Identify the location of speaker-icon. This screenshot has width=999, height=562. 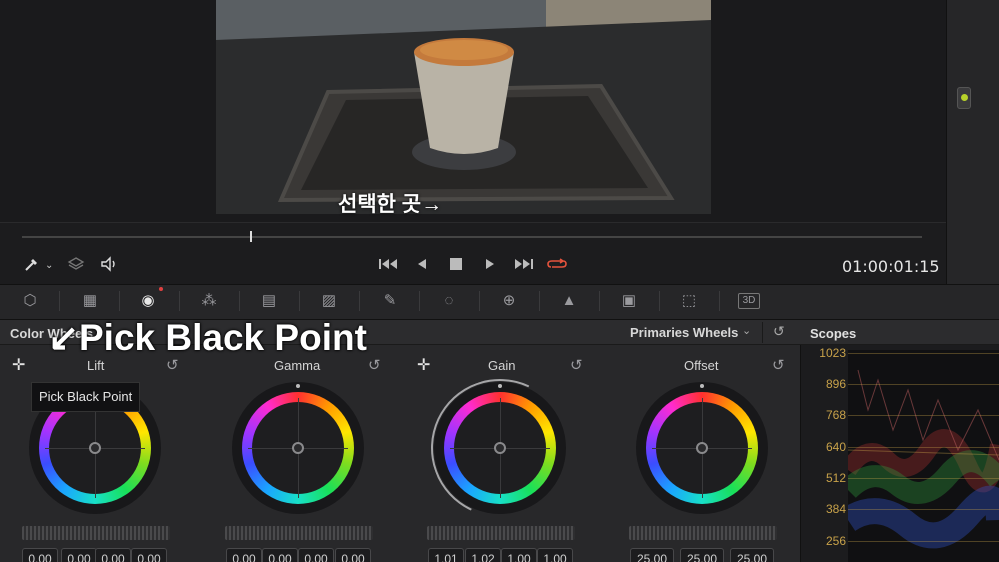
(110, 267).